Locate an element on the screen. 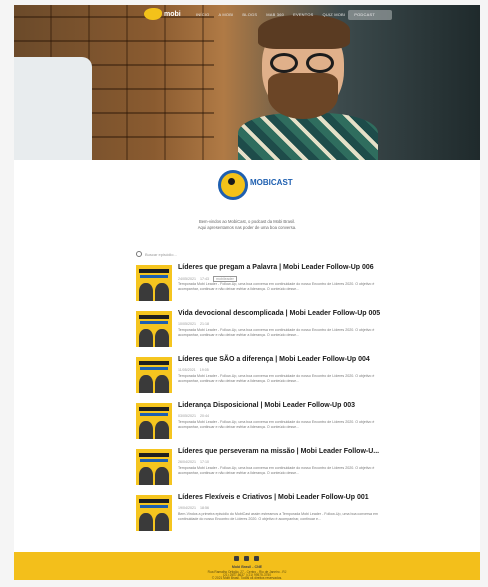  nav-item-quiz: QUIZ MOBI is located at coordinates (334, 14).